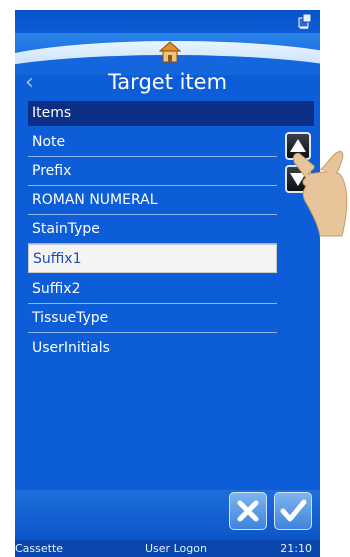 The height and width of the screenshot is (557, 350). What do you see at coordinates (152, 258) in the screenshot?
I see `list-item-suffix1: Suffix1` at bounding box center [152, 258].